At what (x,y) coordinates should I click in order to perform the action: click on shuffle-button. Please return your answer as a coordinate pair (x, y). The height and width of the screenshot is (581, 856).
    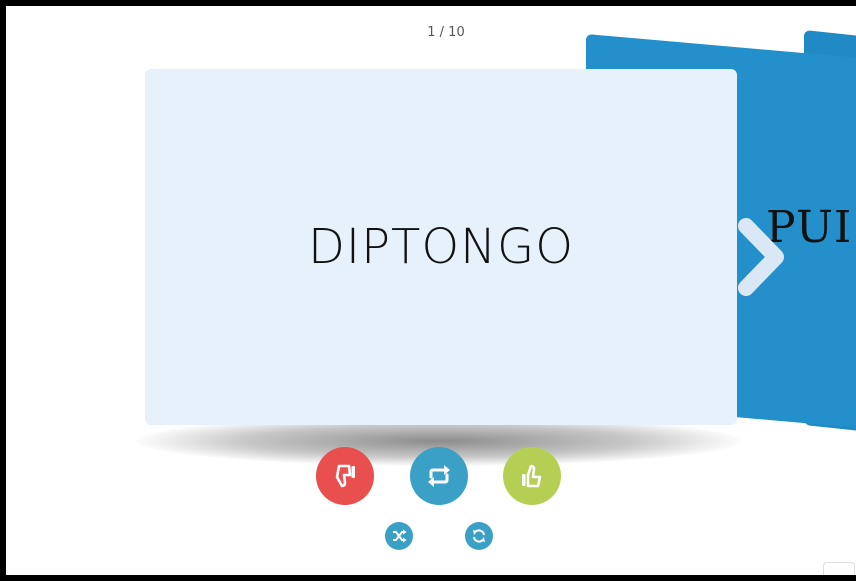
    Looking at the image, I should click on (399, 536).